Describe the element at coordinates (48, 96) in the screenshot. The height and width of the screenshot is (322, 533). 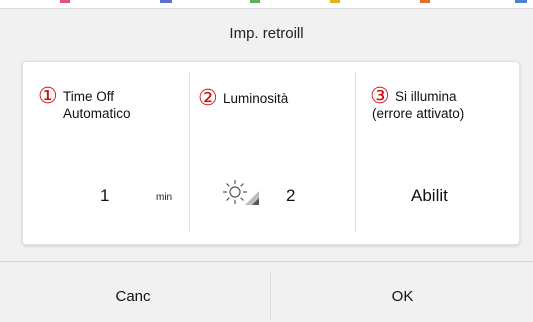
I see `marker-1: ①` at that location.